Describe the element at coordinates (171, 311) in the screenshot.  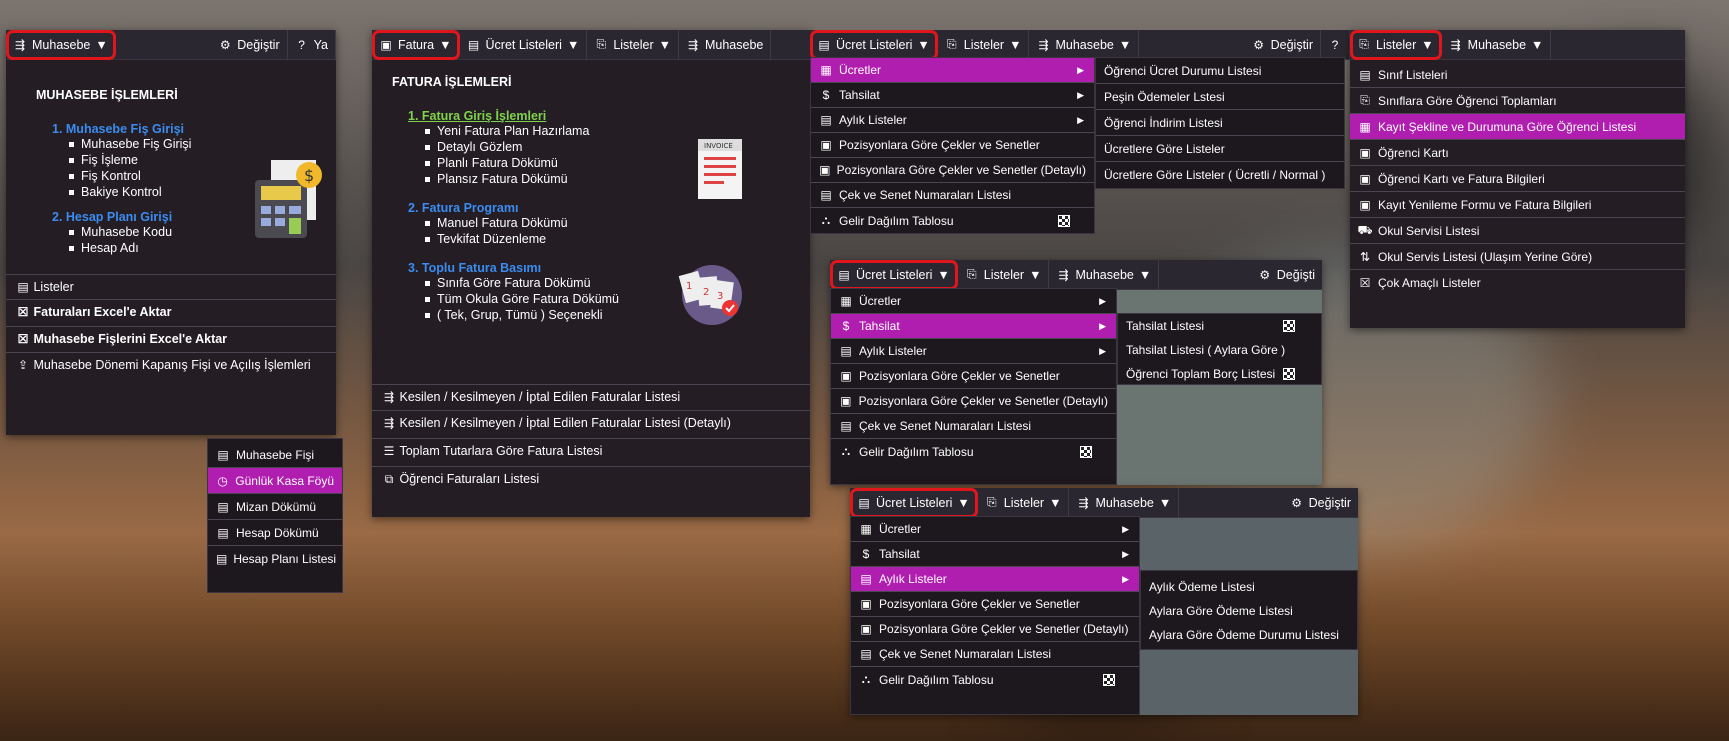
I see `excel-invoices-row: ☒ Faturaları Excel'e Aktar` at that location.